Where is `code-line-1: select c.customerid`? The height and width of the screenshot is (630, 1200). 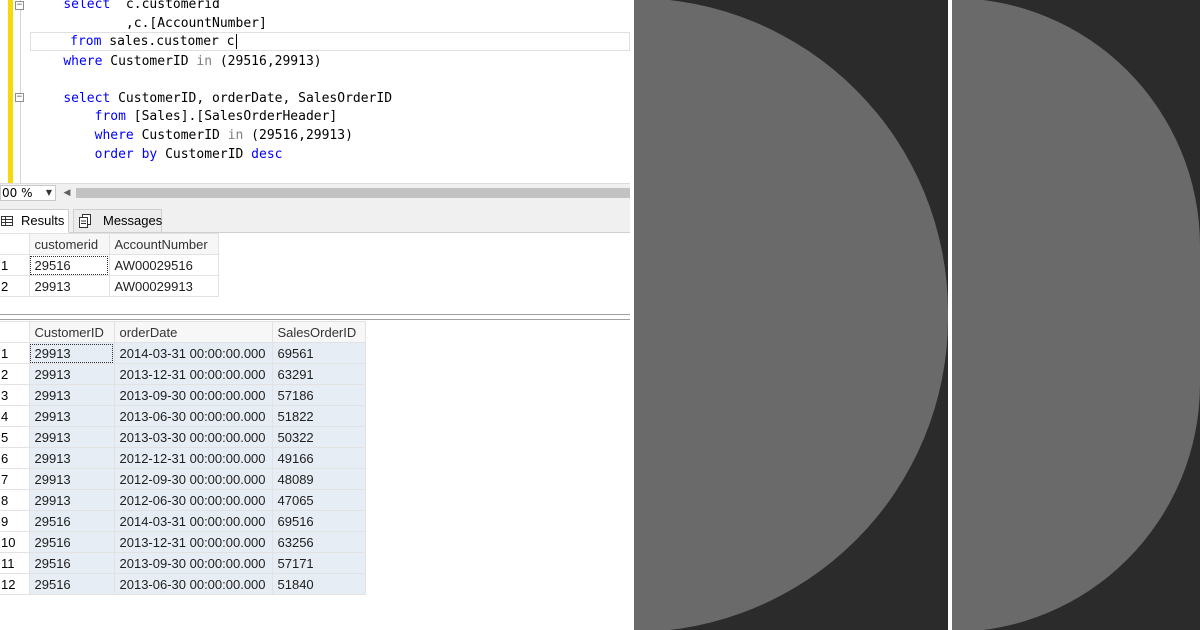
code-line-1: select c.customerid is located at coordinates (331, 7).